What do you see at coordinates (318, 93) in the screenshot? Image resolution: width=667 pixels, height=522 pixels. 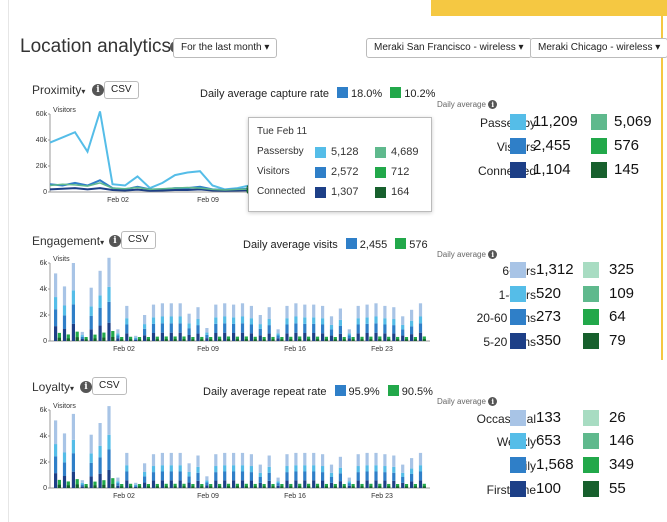 I see `proximity-avg-label: Daily average capture rate 18.0% 10.2%` at bounding box center [318, 93].